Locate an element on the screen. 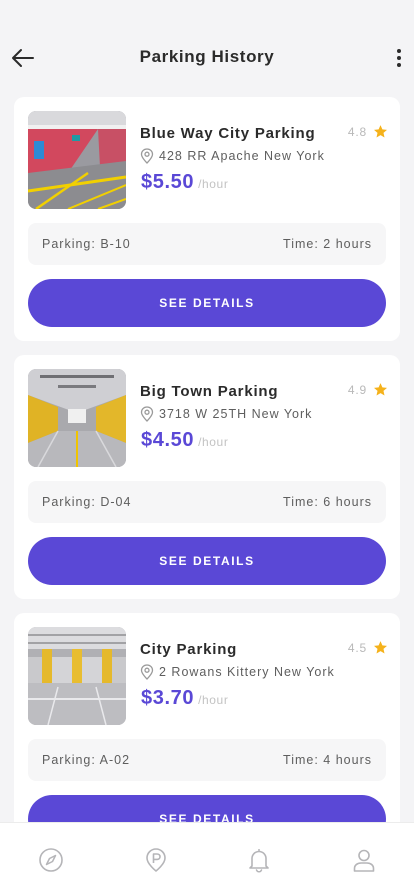 The image size is (414, 896). parking-duration: Time: 2 hours is located at coordinates (327, 244).